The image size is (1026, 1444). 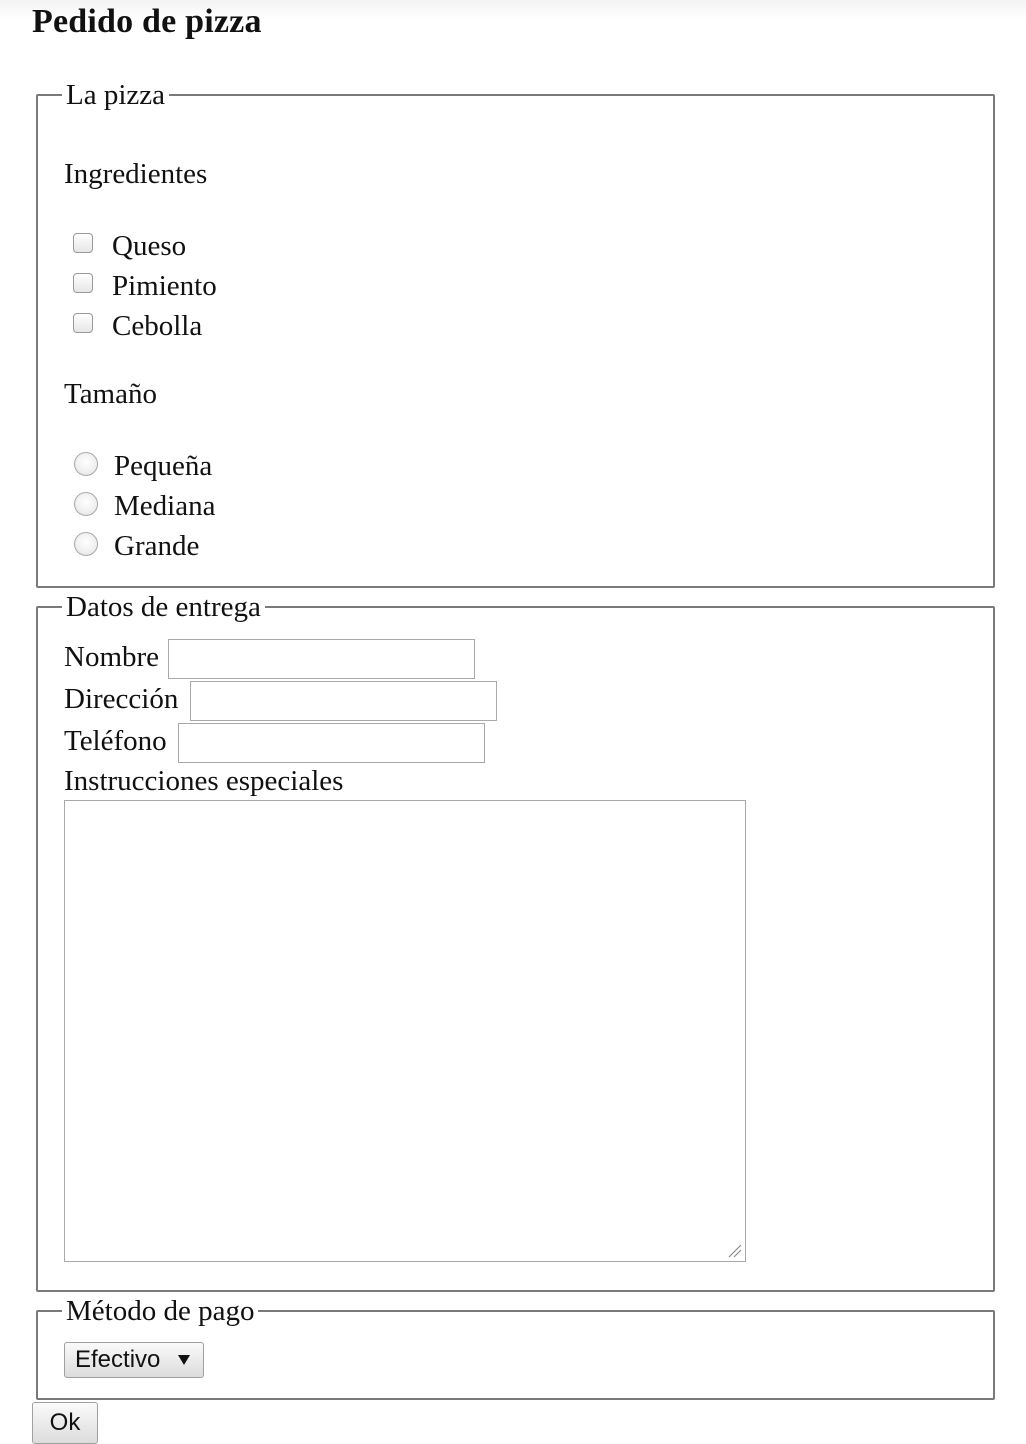 I want to click on payment-method-select: Efectivo, so click(x=134, y=1360).